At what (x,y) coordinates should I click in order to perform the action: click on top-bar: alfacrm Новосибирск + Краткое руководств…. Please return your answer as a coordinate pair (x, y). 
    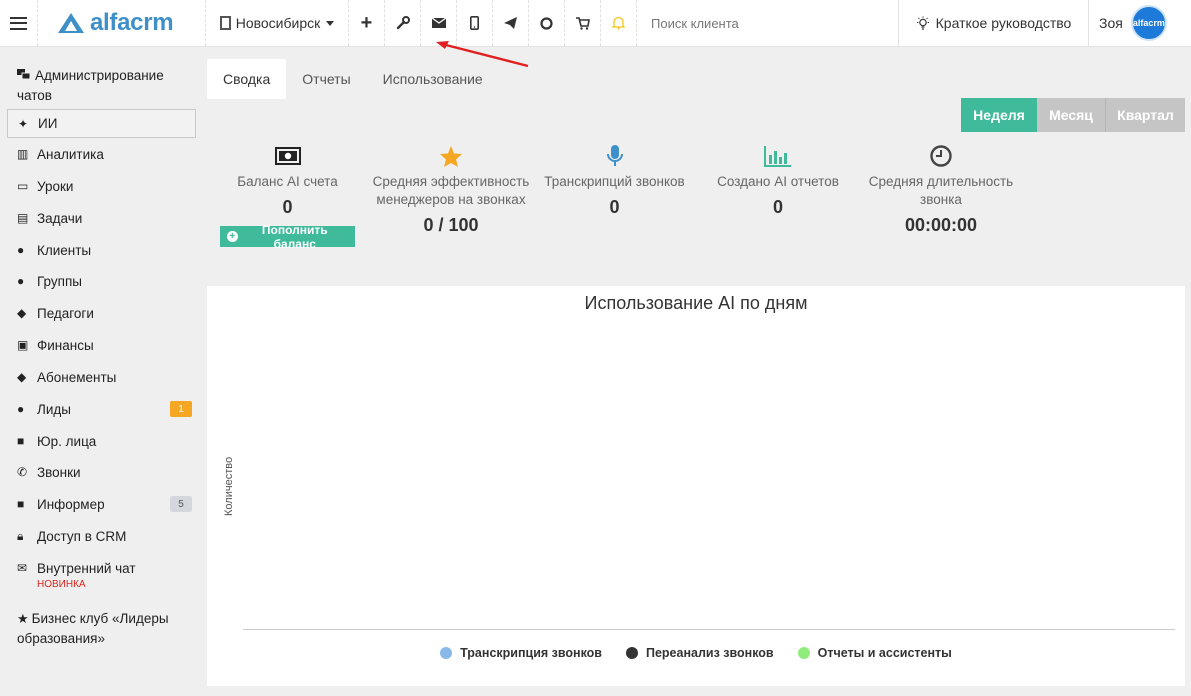
    Looking at the image, I should click on (595, 23).